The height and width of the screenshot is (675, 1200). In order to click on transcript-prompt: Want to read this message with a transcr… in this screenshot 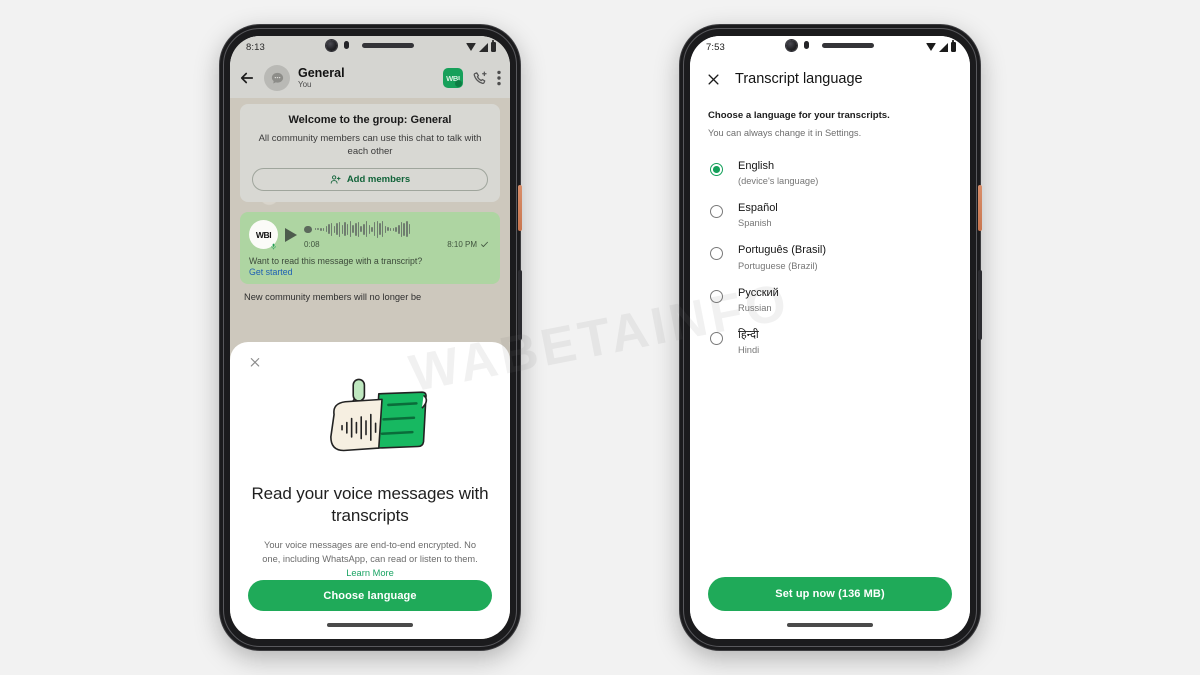, I will do `click(336, 261)`.